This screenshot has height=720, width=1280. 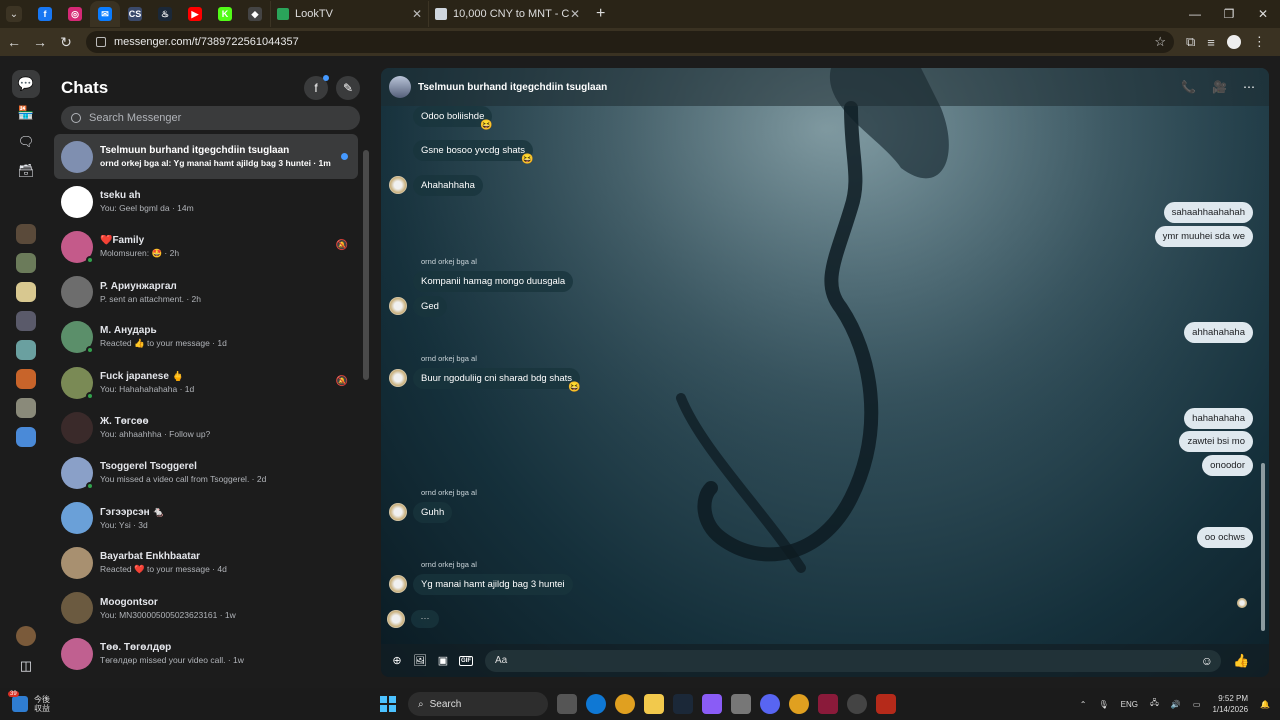 I want to click on chat-list-item: tseku ah You: Geel bgml da · 14m, so click(x=206, y=201).